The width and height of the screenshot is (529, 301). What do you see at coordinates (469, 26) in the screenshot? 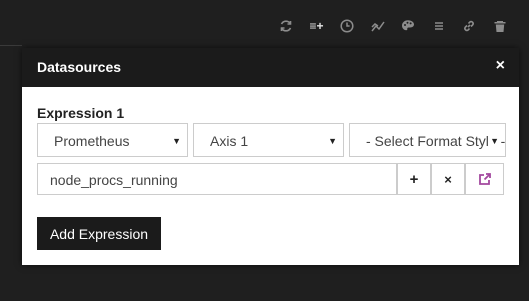
I see `link-icon` at bounding box center [469, 26].